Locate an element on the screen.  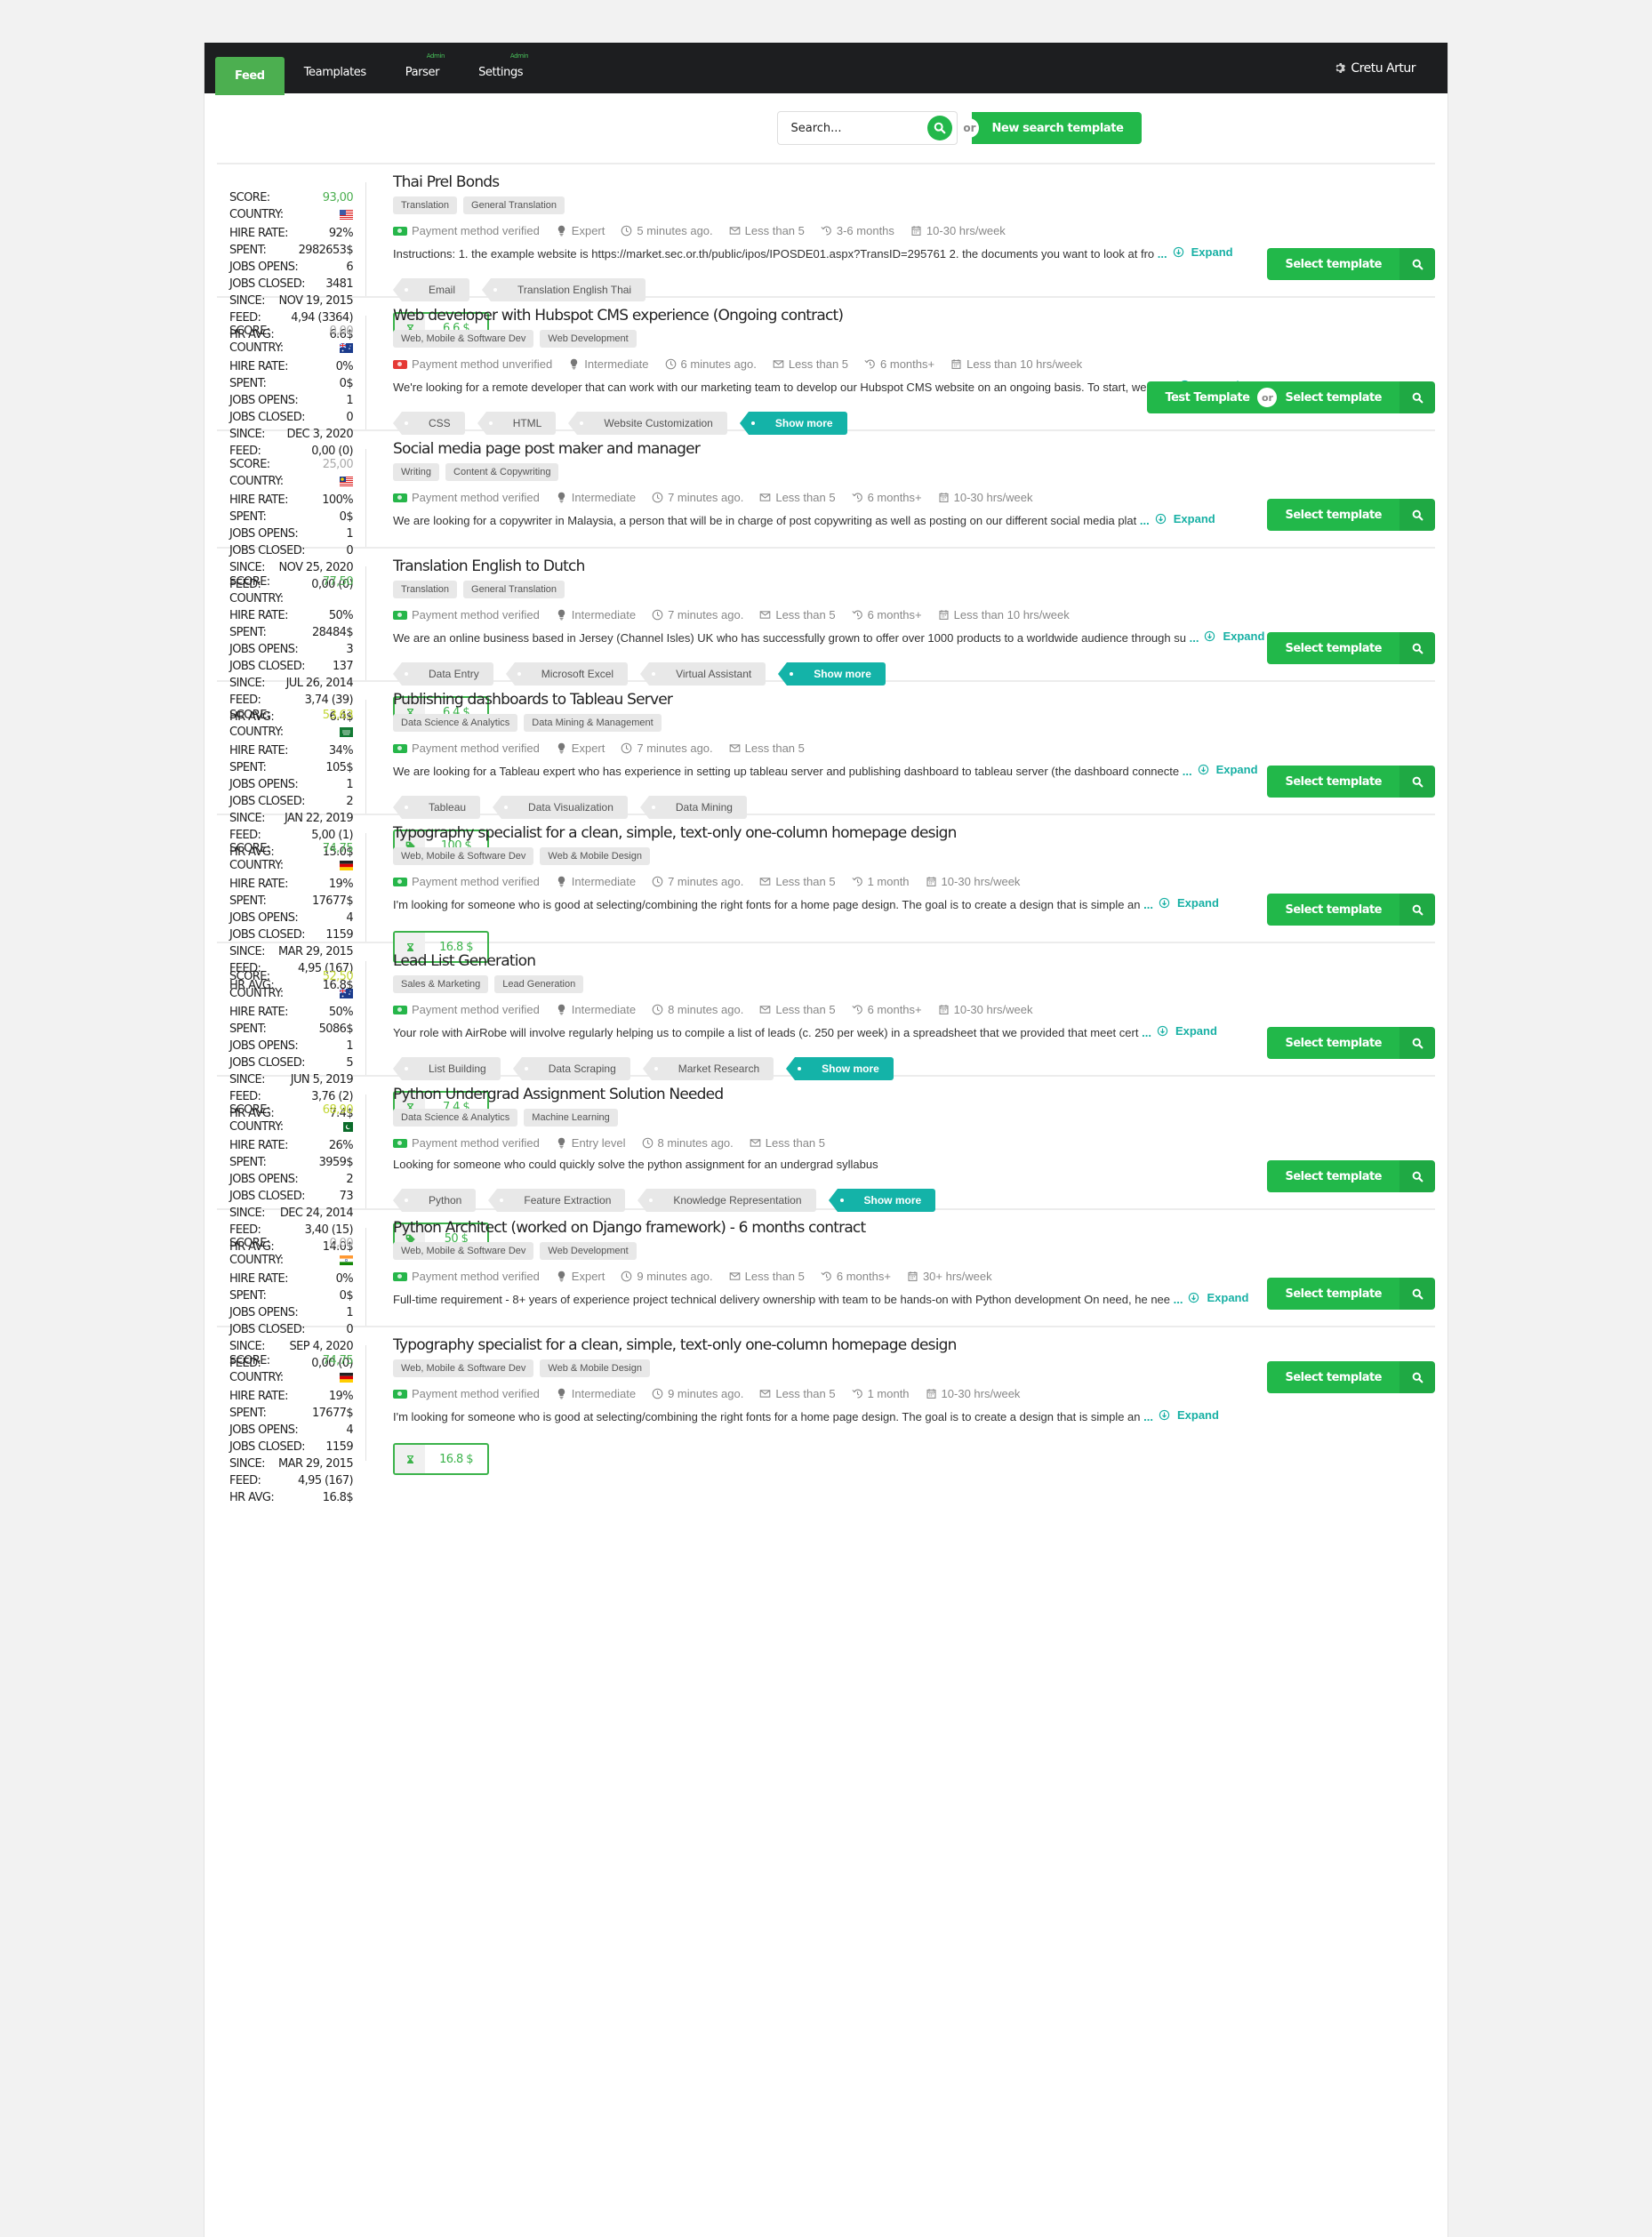
admin-badge: Admin is located at coordinates (436, 56).